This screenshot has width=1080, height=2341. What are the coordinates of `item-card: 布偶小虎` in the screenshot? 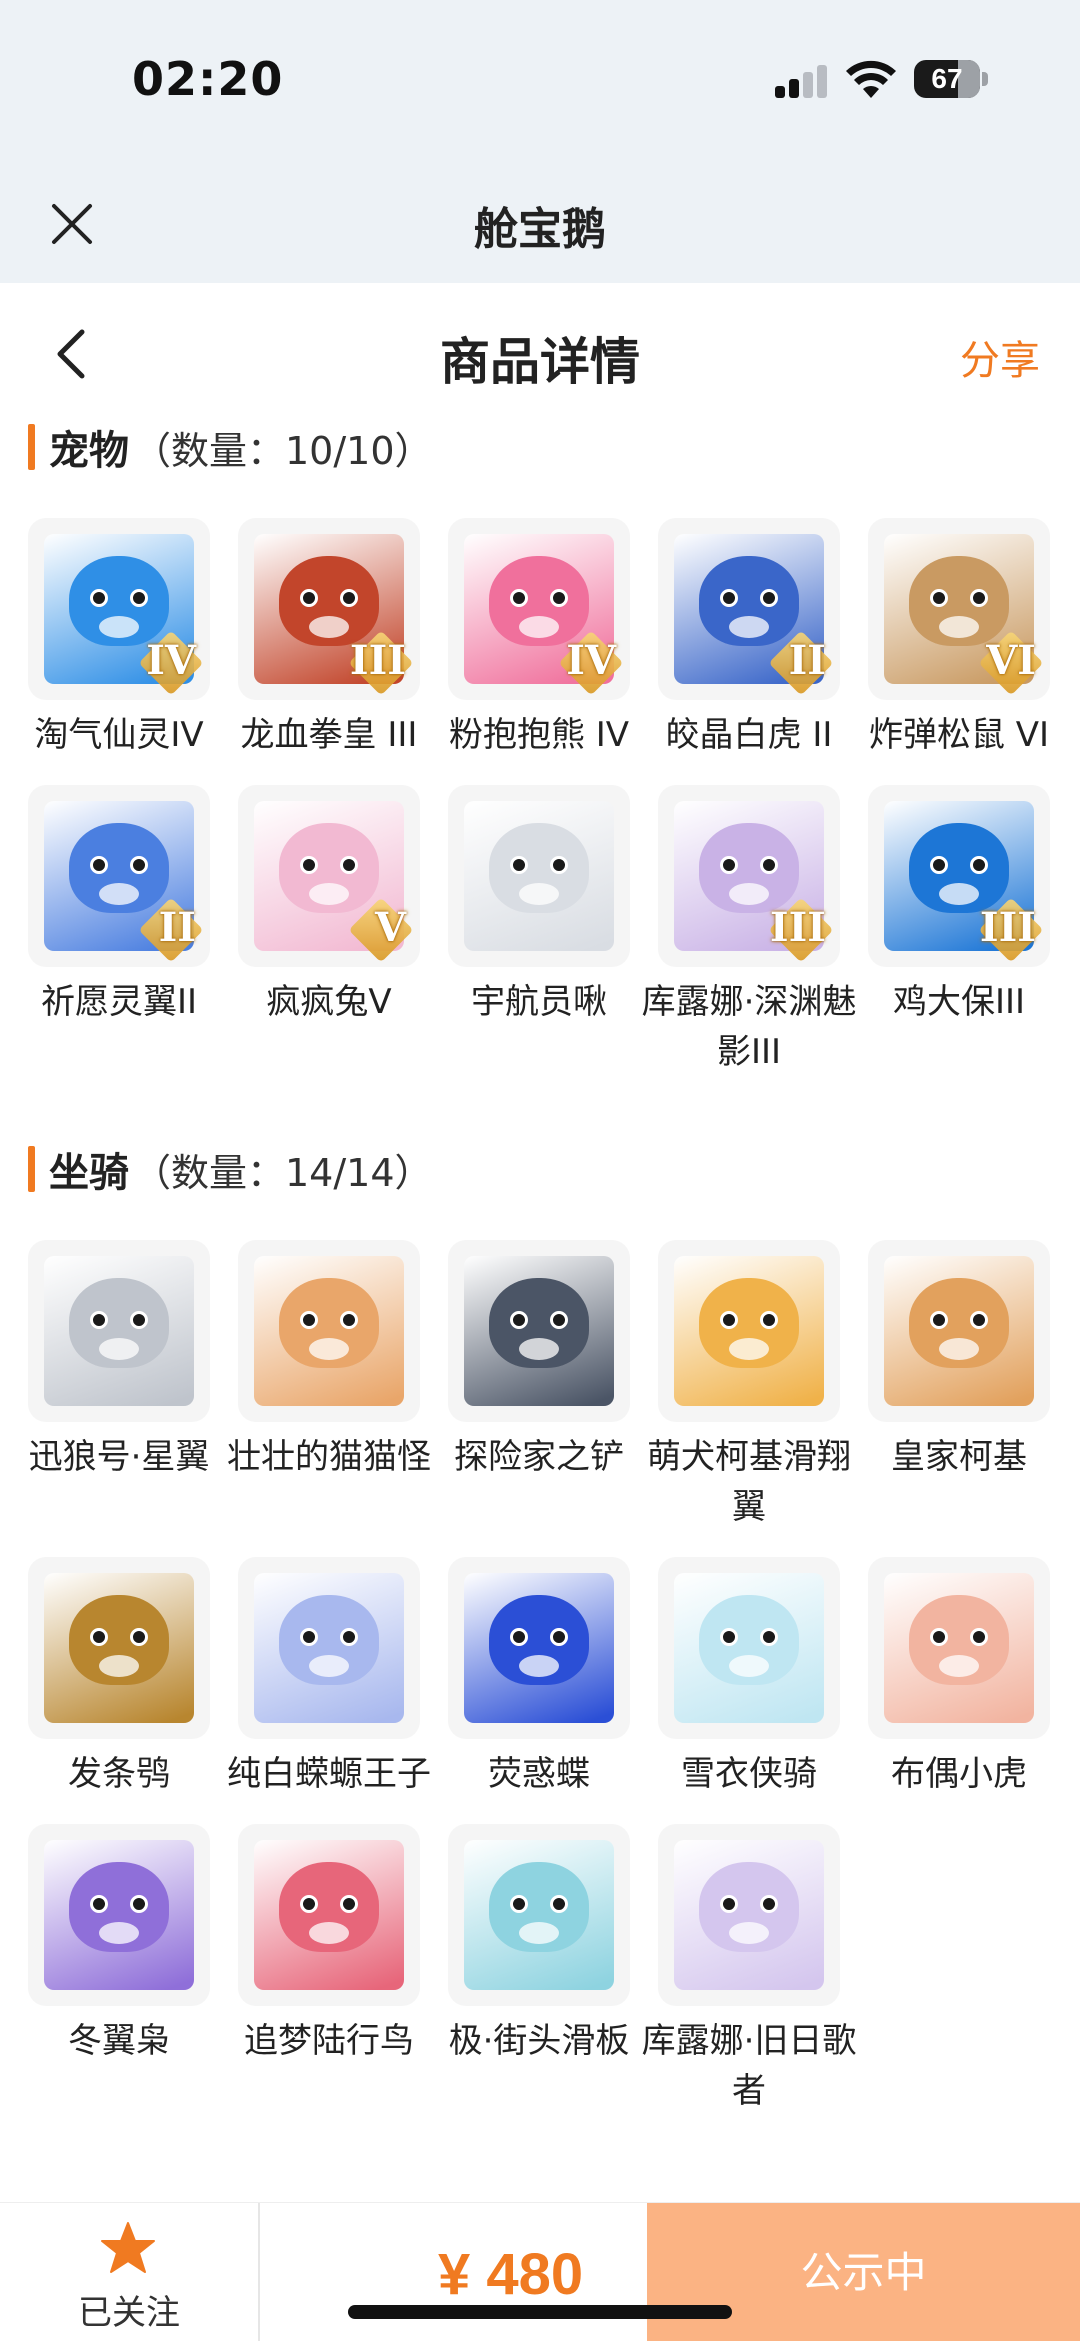 It's located at (959, 1678).